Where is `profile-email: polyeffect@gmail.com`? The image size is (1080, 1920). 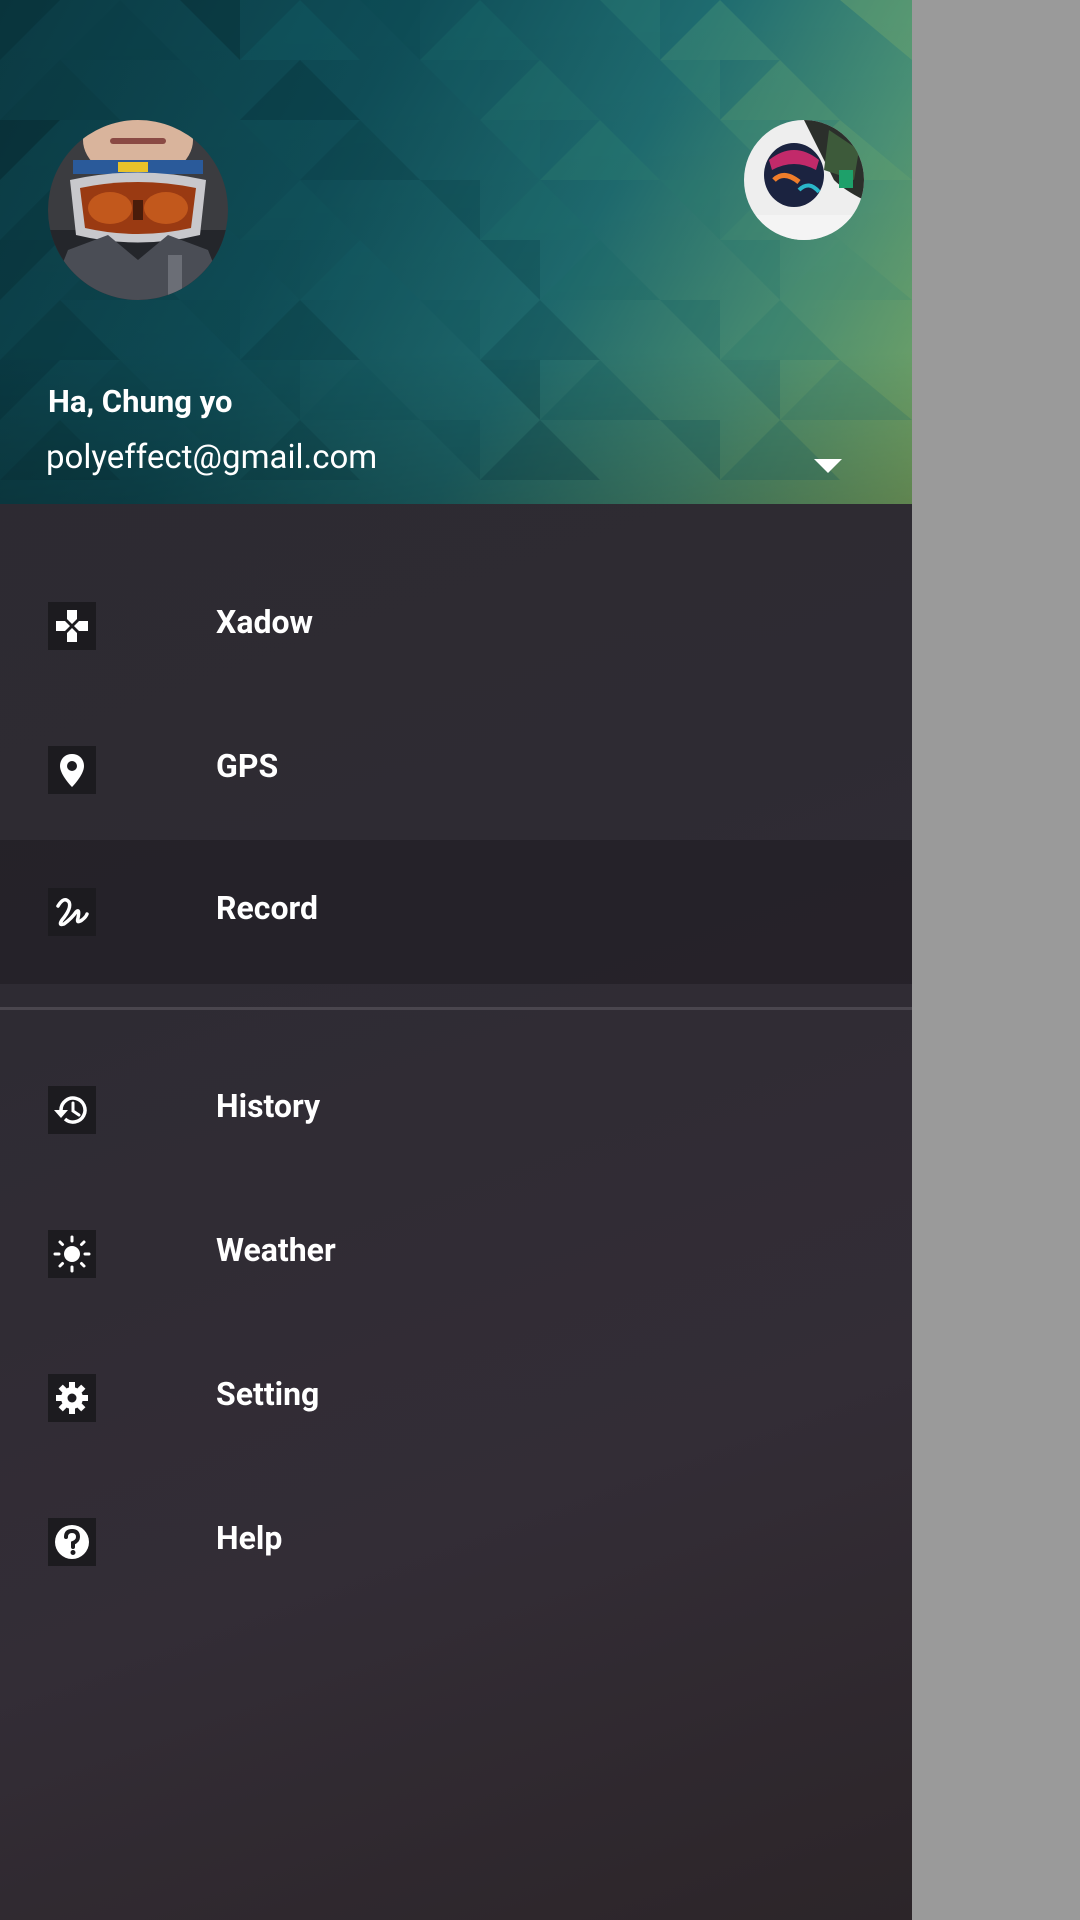
profile-email: polyeffect@gmail.com is located at coordinates (212, 457).